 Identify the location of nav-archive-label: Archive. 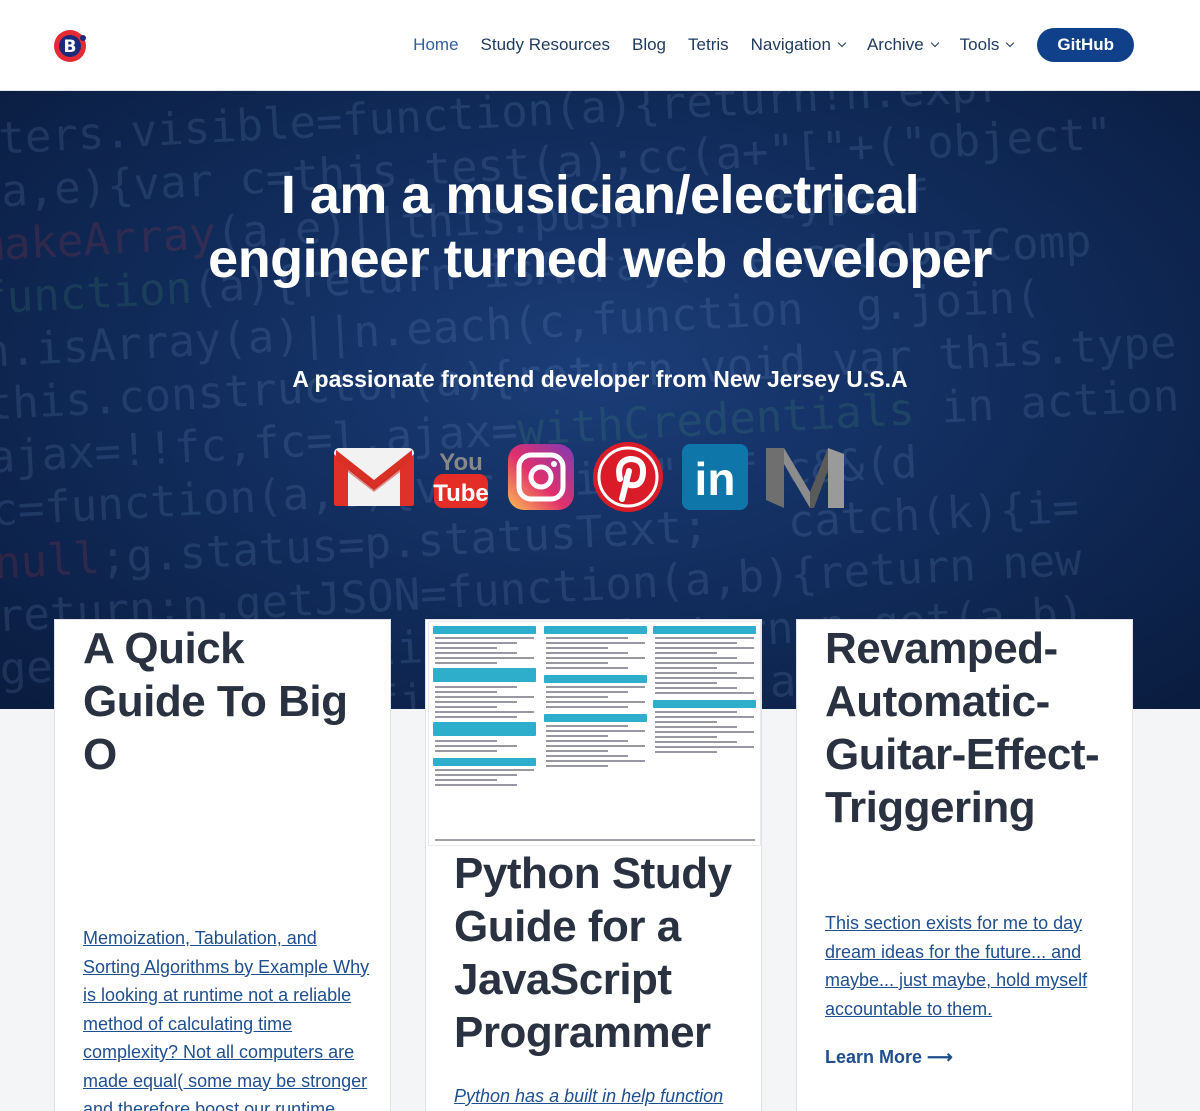
(895, 44).